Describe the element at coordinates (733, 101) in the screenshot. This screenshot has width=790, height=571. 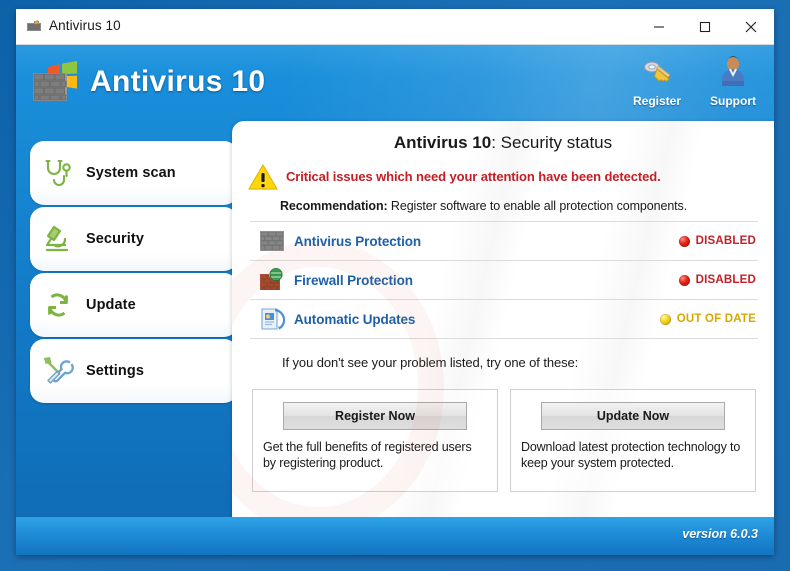
I see `support-action-label: Support` at that location.